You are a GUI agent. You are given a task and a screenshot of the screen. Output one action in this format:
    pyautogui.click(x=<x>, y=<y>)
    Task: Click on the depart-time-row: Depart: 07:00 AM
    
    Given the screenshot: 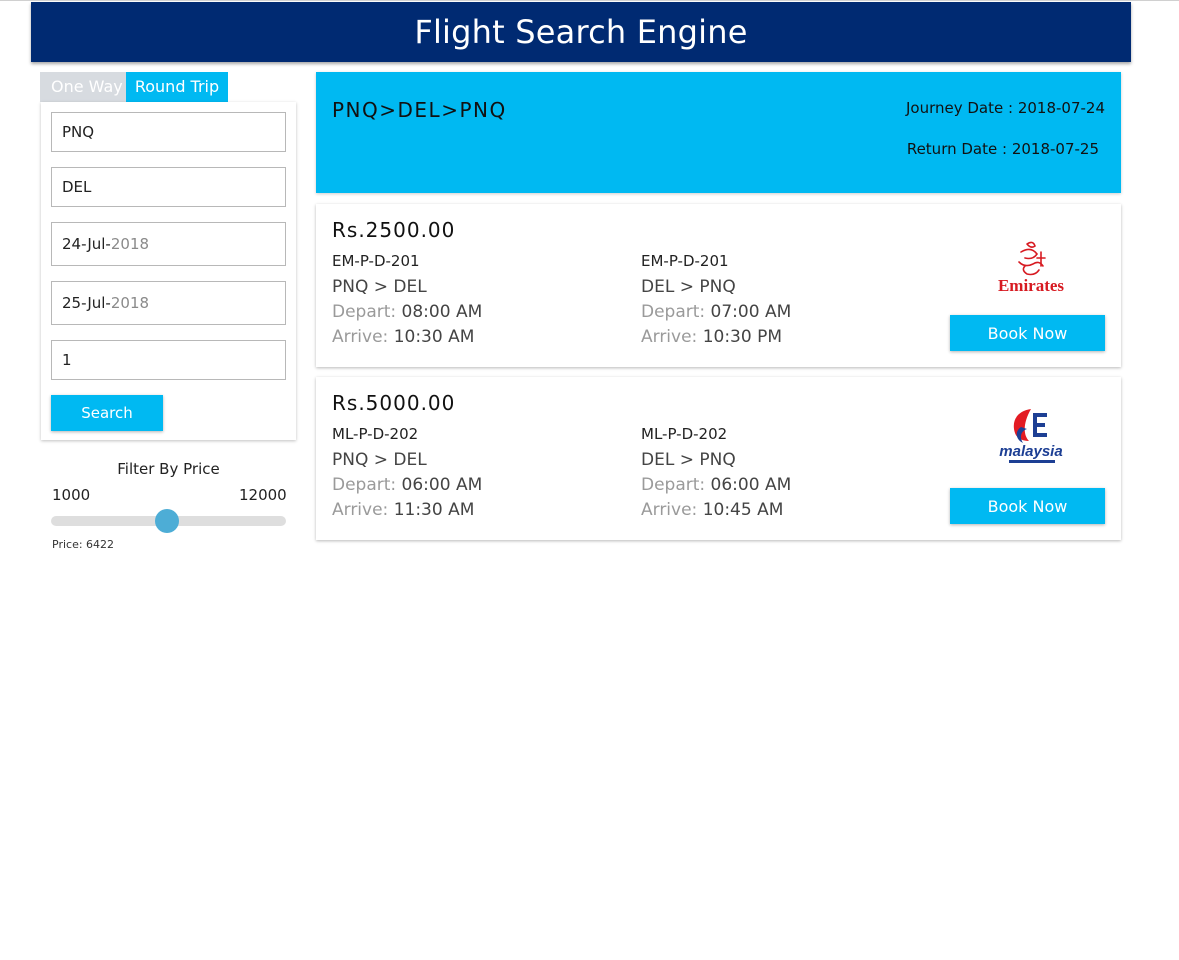 What is the action you would take?
    pyautogui.click(x=781, y=312)
    